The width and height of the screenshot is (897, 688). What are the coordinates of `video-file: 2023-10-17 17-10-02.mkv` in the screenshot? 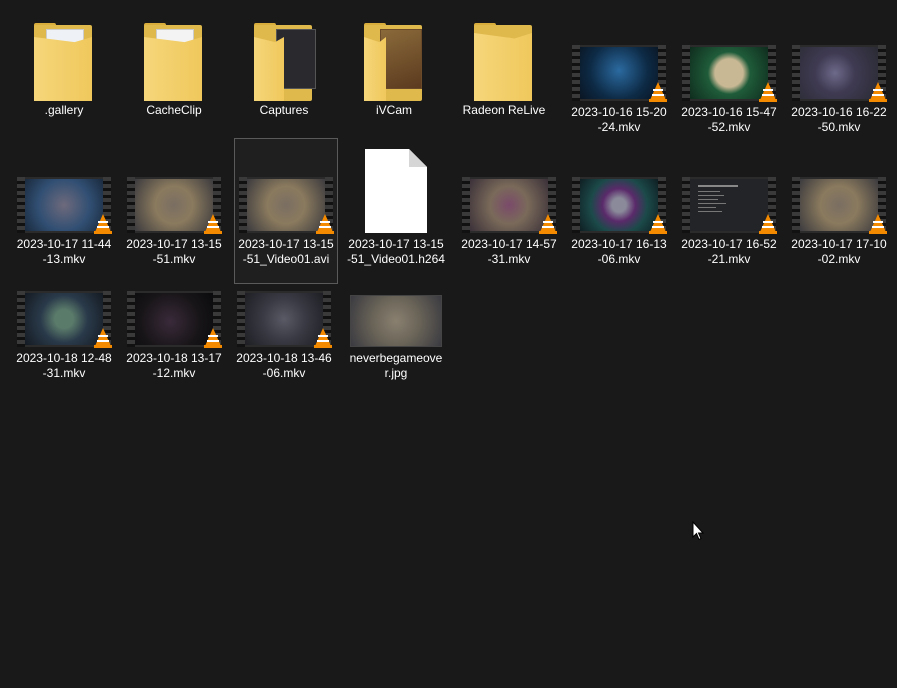 It's located at (839, 208).